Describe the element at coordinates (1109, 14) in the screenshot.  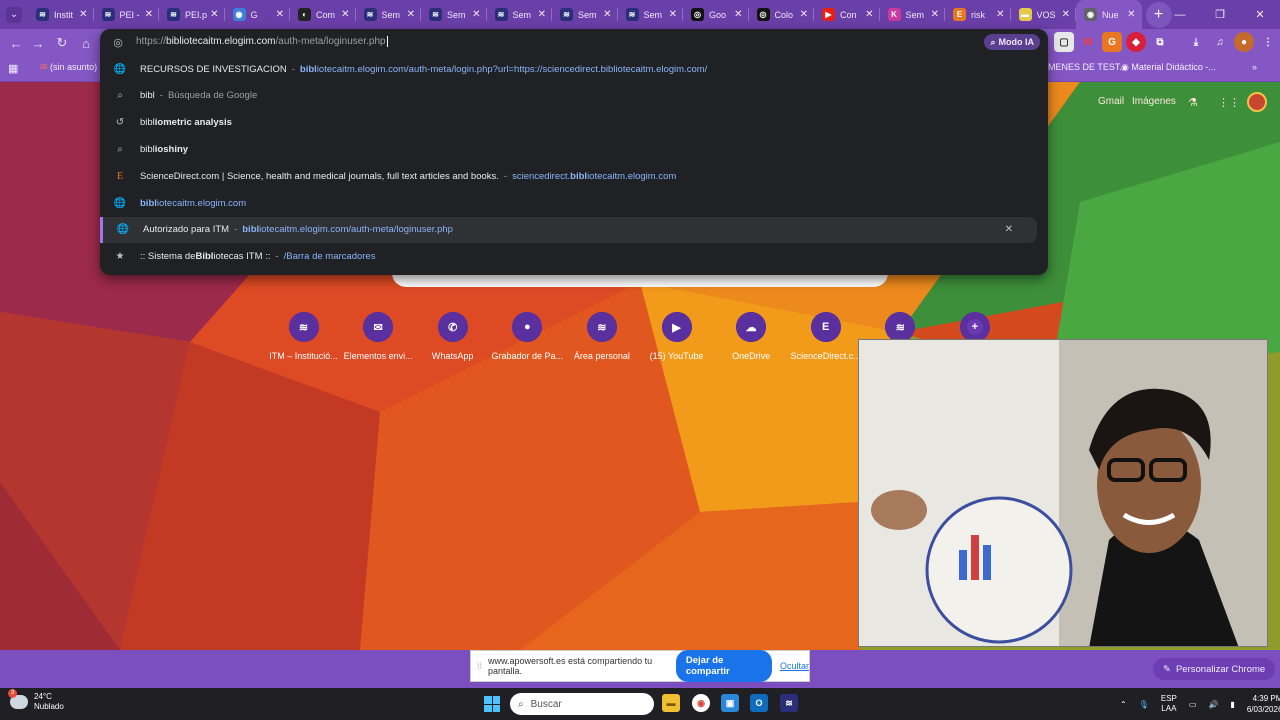
I see `browser-tab: ◉ Nue ✕` at that location.